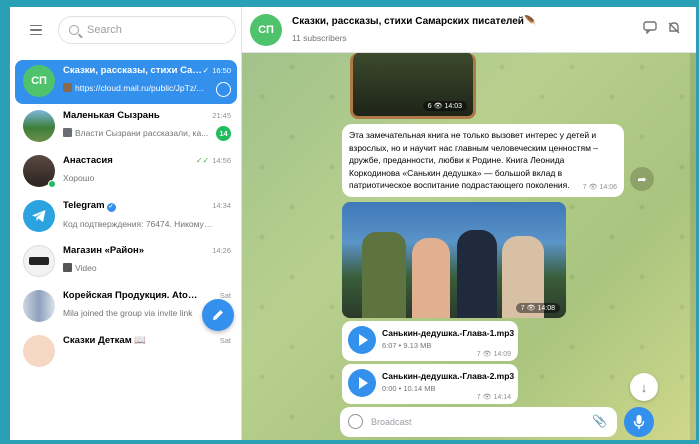 This screenshot has width=699, height=444. Describe the element at coordinates (413, 86) in the screenshot. I see `image-message: 6 👁 14:03` at that location.